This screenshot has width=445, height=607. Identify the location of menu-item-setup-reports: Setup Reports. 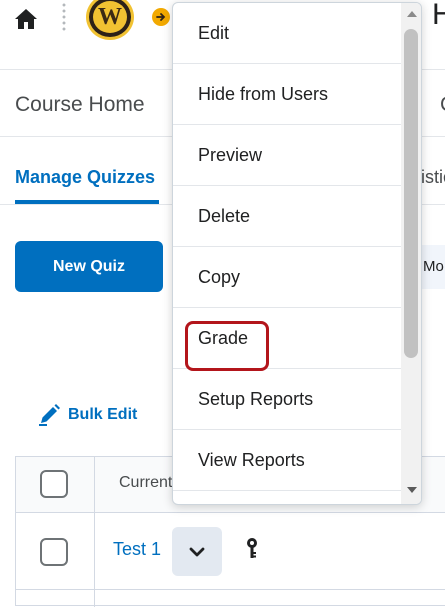
(287, 399).